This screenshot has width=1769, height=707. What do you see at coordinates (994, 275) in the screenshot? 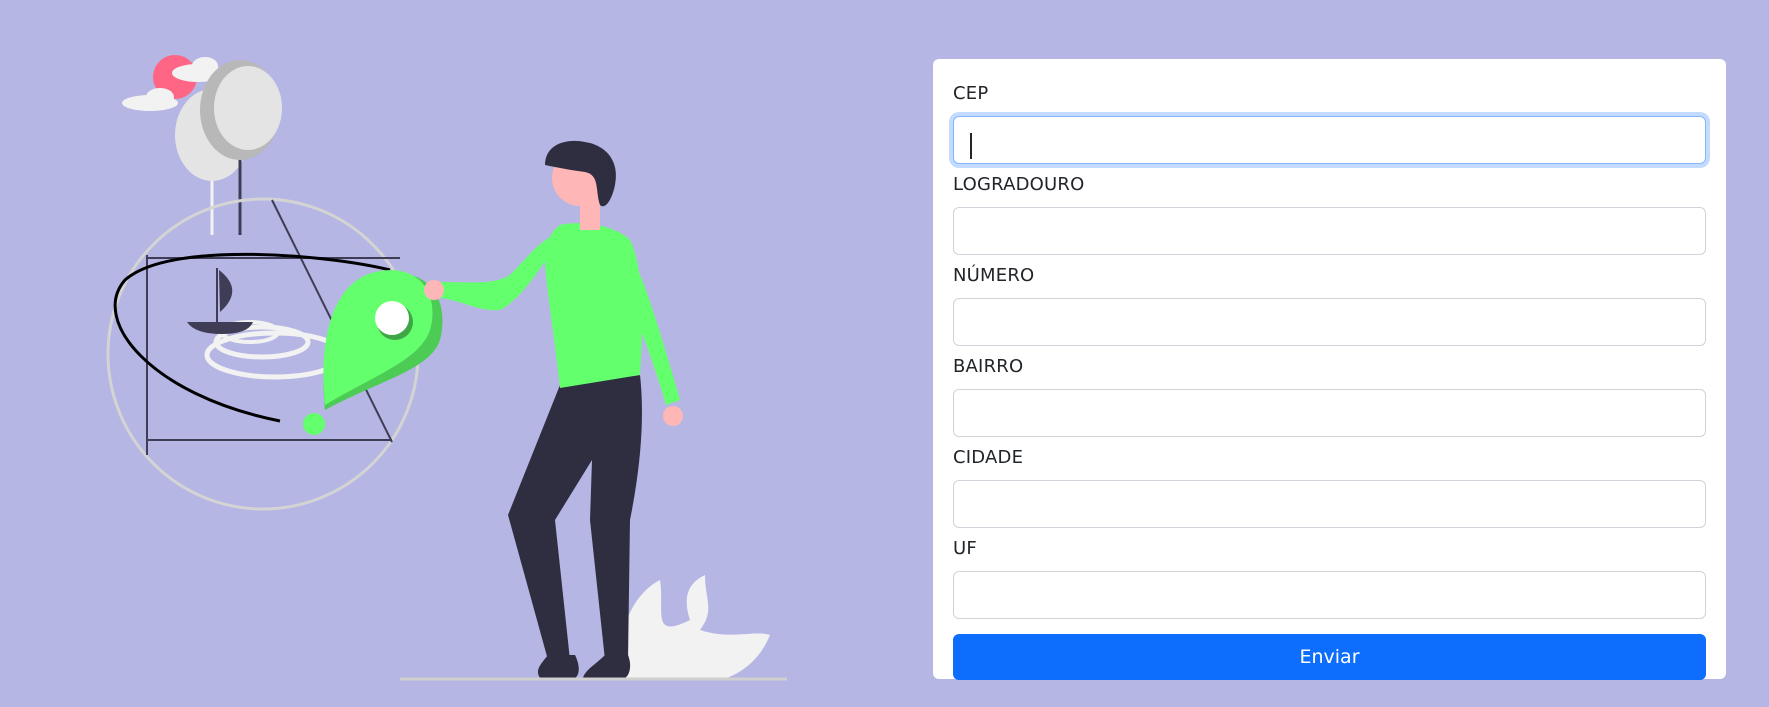
I see `numero-label: NÚMERO` at bounding box center [994, 275].